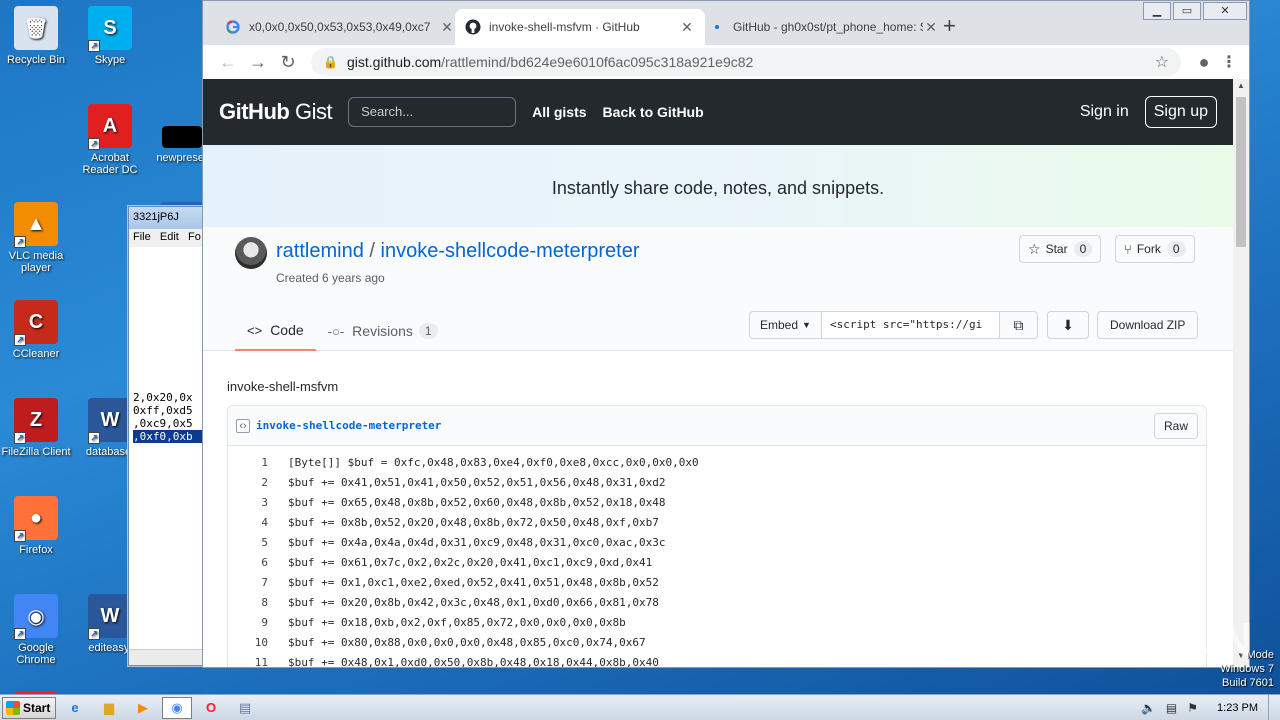  What do you see at coordinates (348, 425) in the screenshot?
I see `file-name-link: invoke-shellcode-meterpreter` at bounding box center [348, 425].